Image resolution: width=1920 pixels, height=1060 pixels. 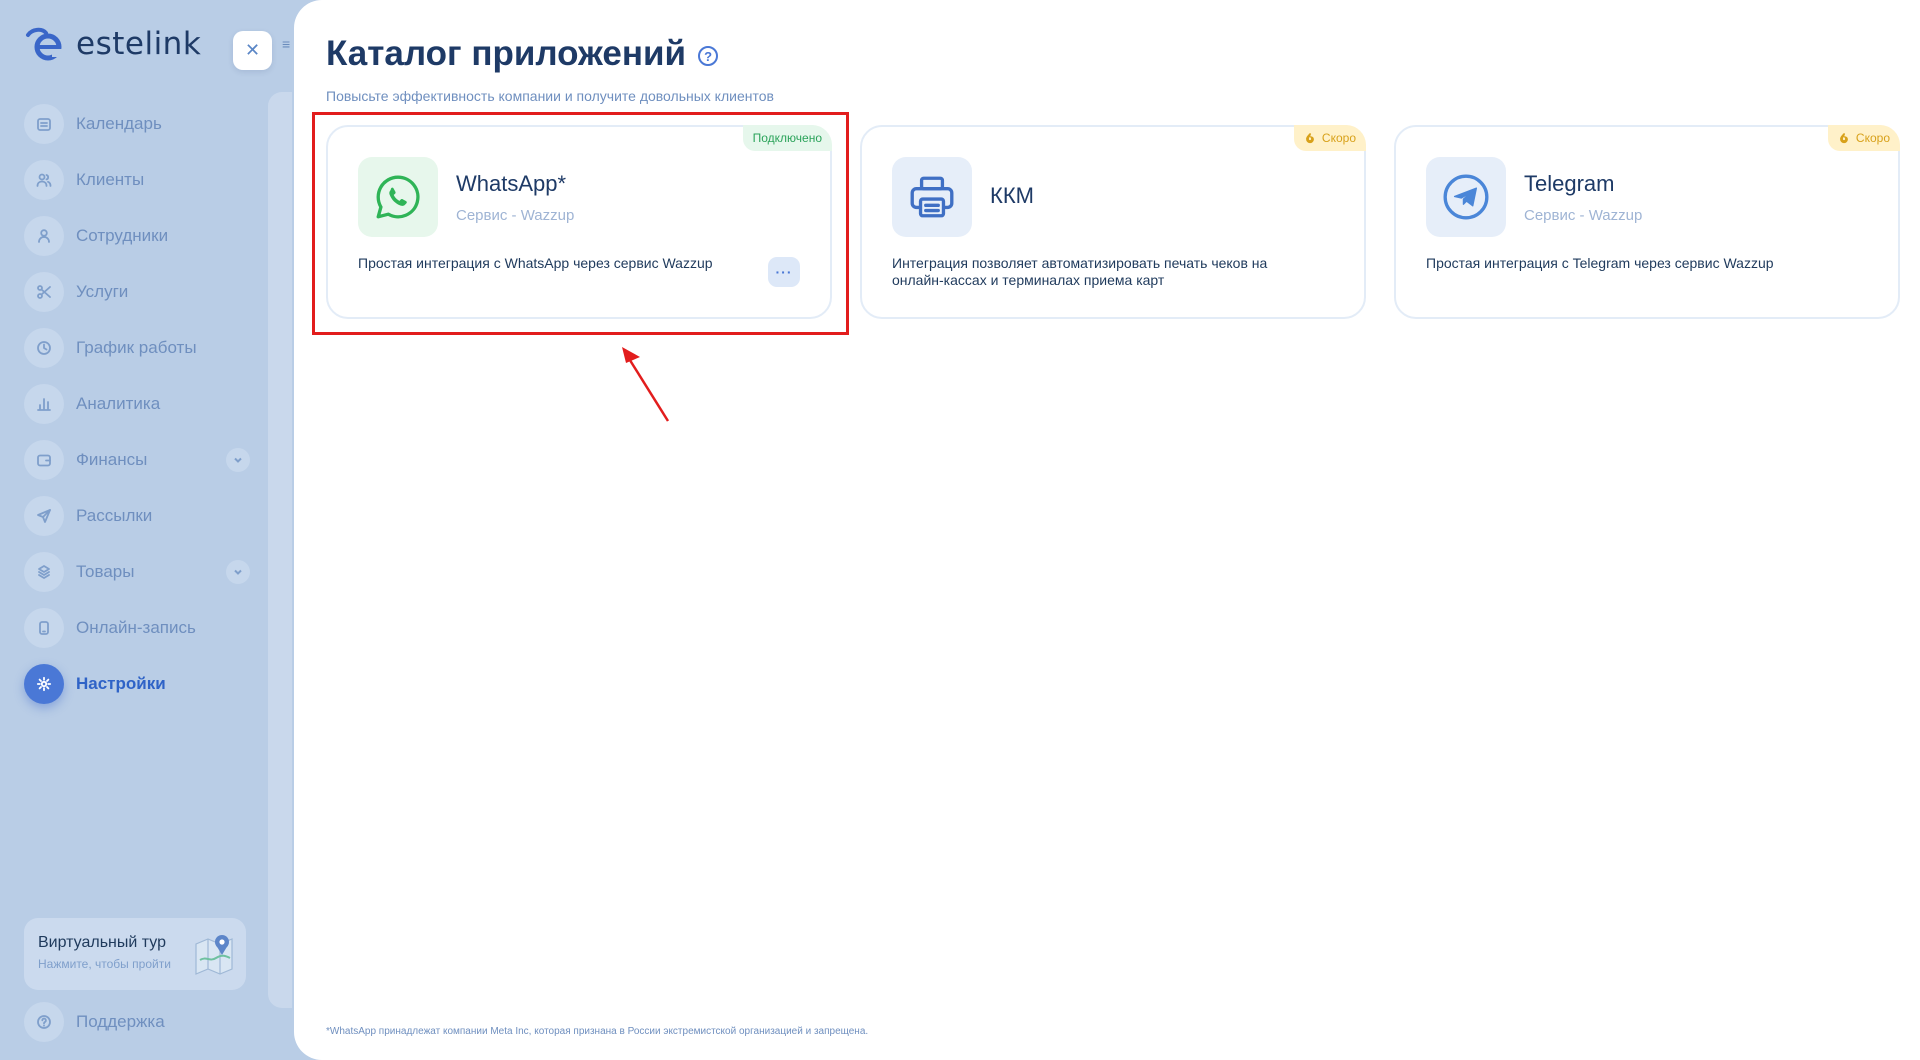 What do you see at coordinates (506, 53) in the screenshot?
I see `page-title-text: Каталог приложений` at bounding box center [506, 53].